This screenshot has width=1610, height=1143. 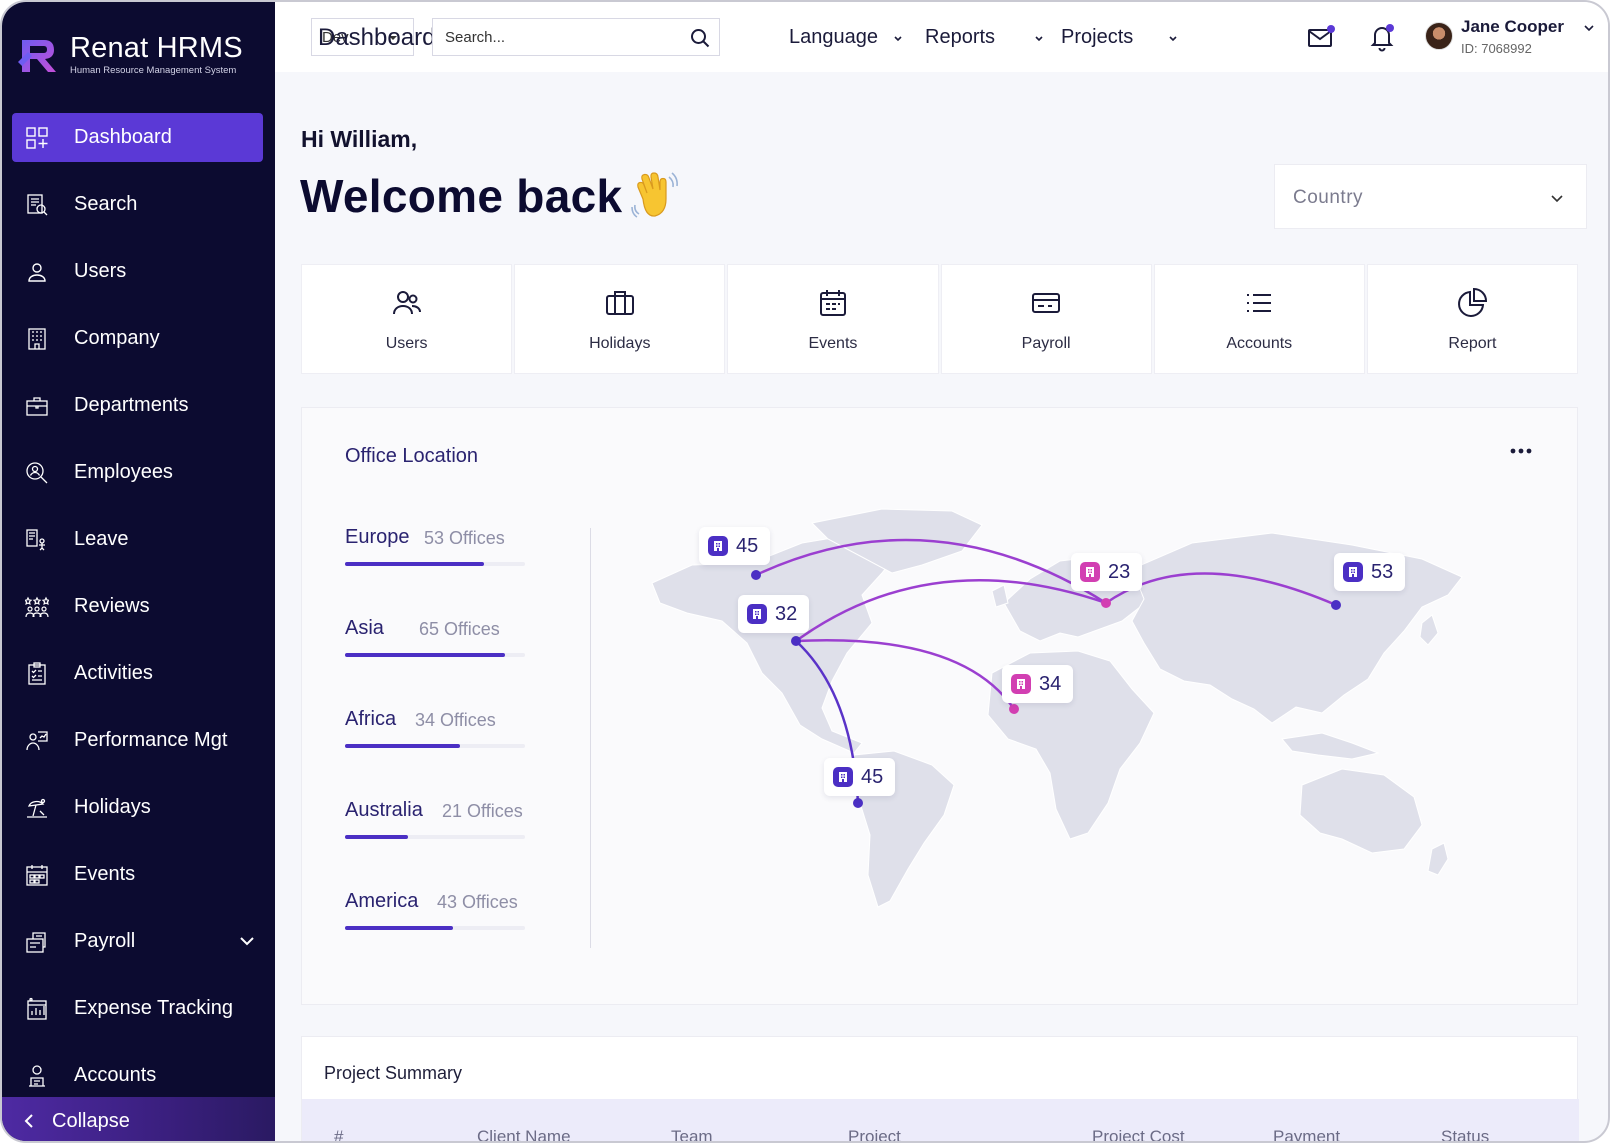 What do you see at coordinates (846, 37) in the screenshot?
I see `language-menu: Language` at bounding box center [846, 37].